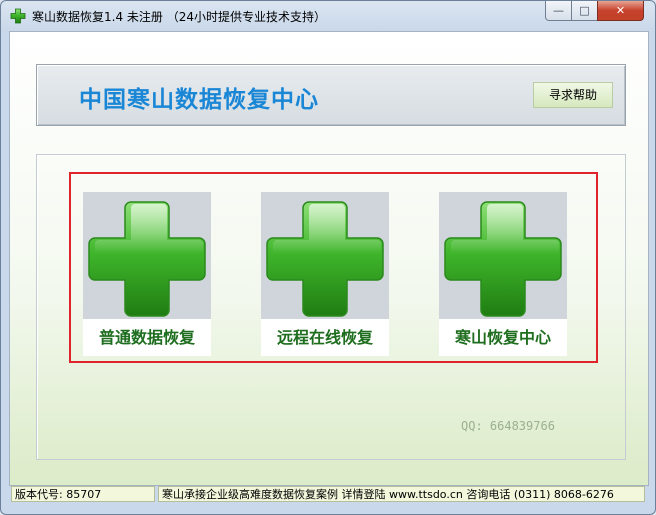 This screenshot has width=656, height=515. Describe the element at coordinates (18, 16) in the screenshot. I see `app-cross-icon` at that location.